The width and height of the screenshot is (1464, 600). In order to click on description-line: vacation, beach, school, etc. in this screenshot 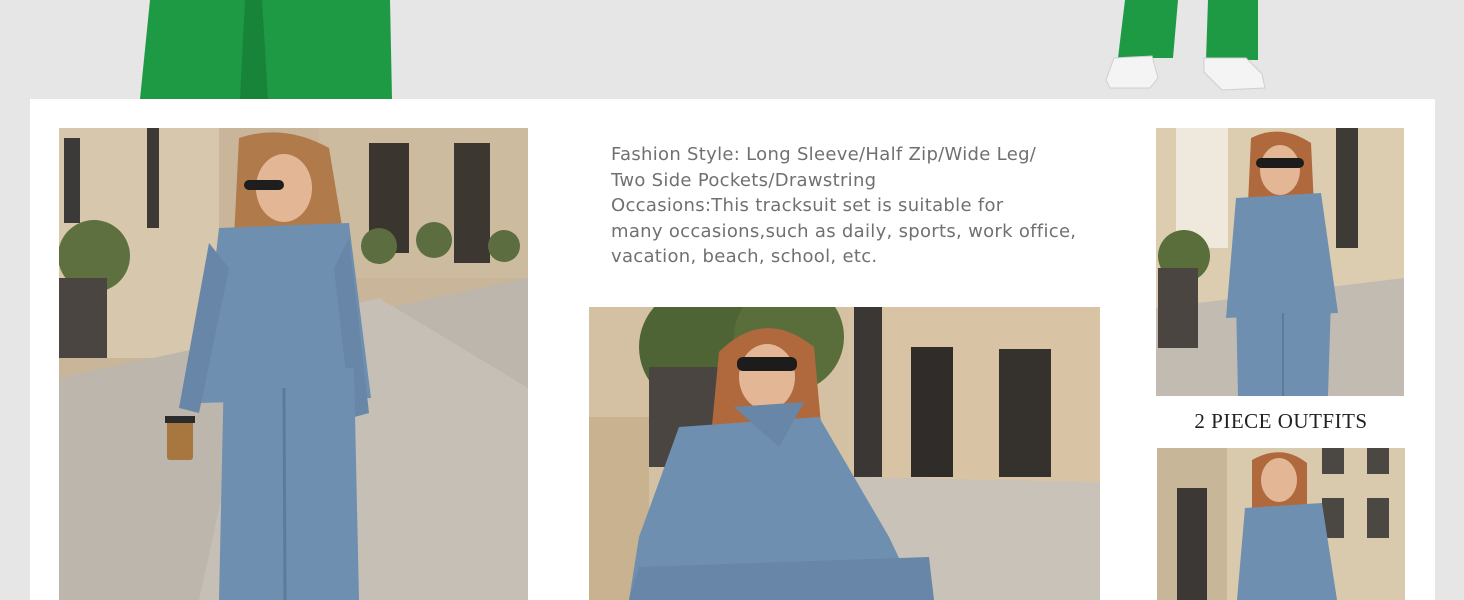, I will do `click(744, 256)`.